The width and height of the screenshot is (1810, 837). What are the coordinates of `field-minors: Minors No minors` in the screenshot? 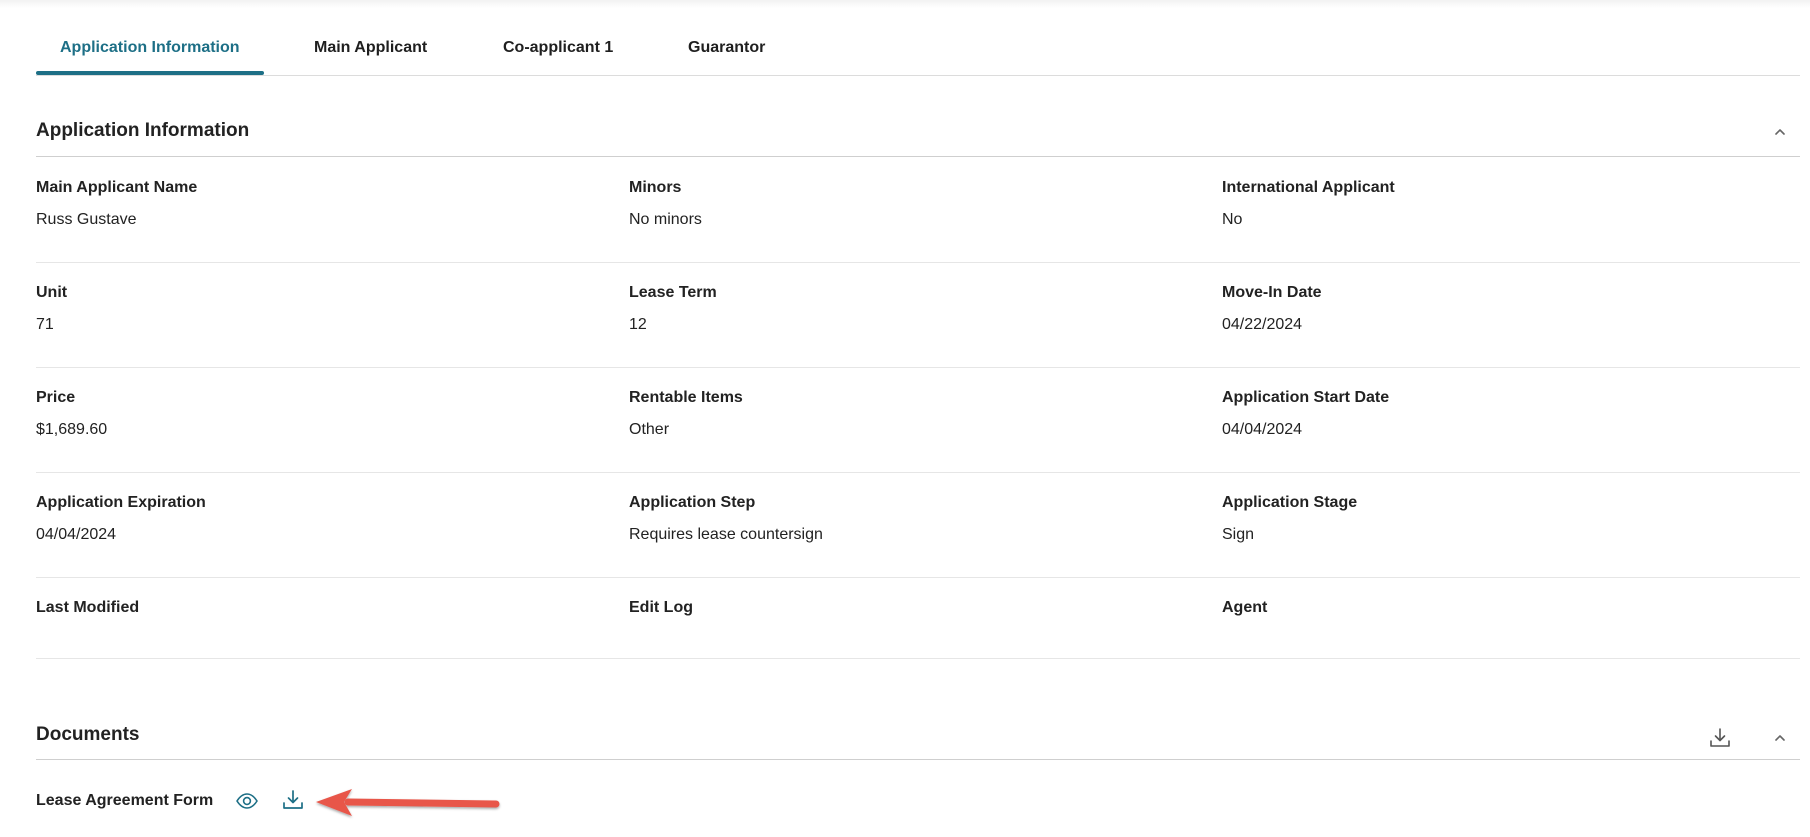 It's located at (909, 210).